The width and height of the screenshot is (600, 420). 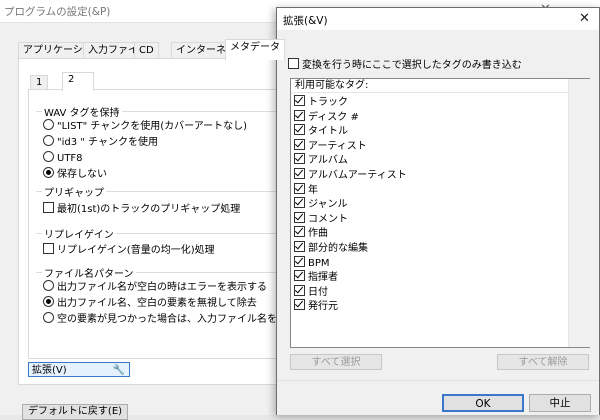 What do you see at coordinates (255, 49) in the screenshot?
I see `tab-metadata: メタデータ` at bounding box center [255, 49].